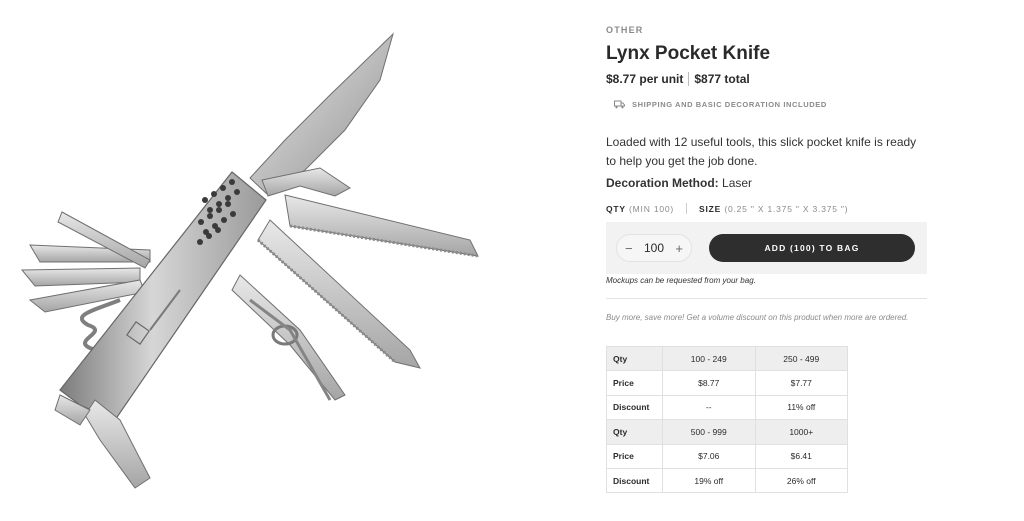  I want to click on pricing-cell: 250 - 499, so click(801, 358).